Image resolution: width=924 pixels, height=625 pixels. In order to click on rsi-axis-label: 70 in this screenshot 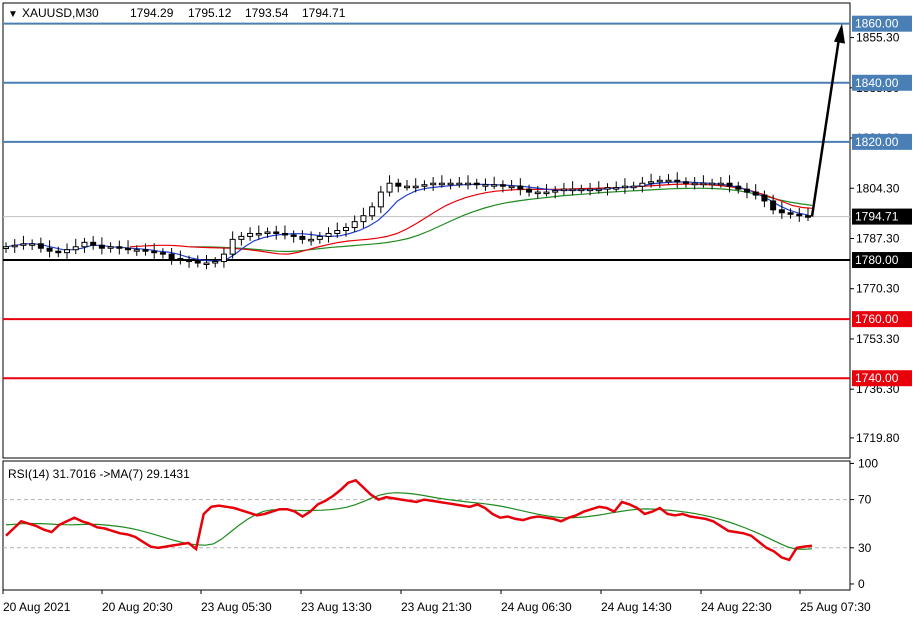, I will do `click(865, 500)`.